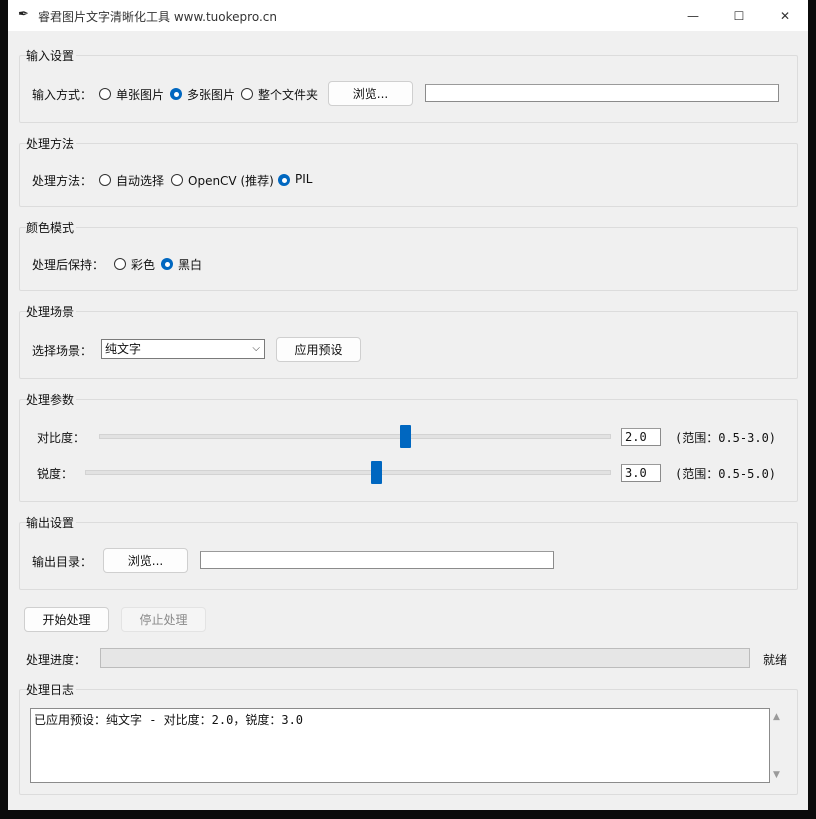  What do you see at coordinates (120, 264) in the screenshot?
I see `radio-color` at bounding box center [120, 264].